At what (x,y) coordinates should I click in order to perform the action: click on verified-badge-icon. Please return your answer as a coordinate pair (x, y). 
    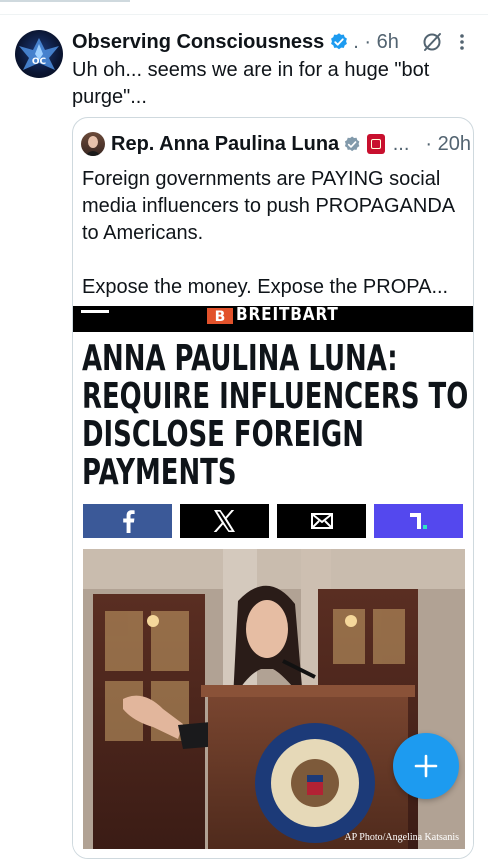
    Looking at the image, I should click on (339, 41).